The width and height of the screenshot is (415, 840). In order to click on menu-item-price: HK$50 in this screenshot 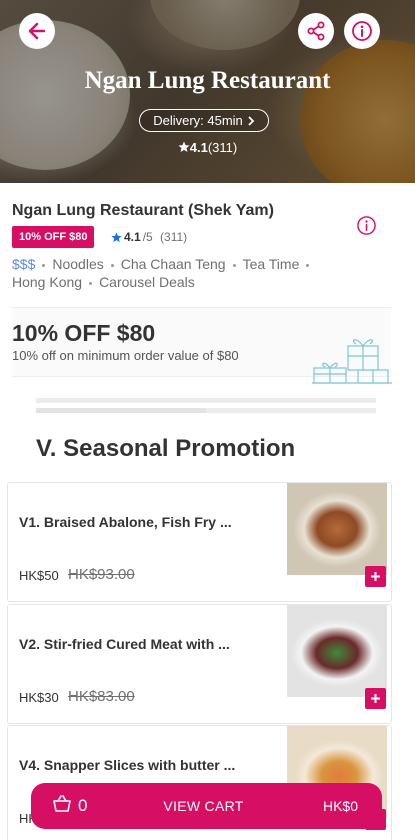, I will do `click(39, 575)`.